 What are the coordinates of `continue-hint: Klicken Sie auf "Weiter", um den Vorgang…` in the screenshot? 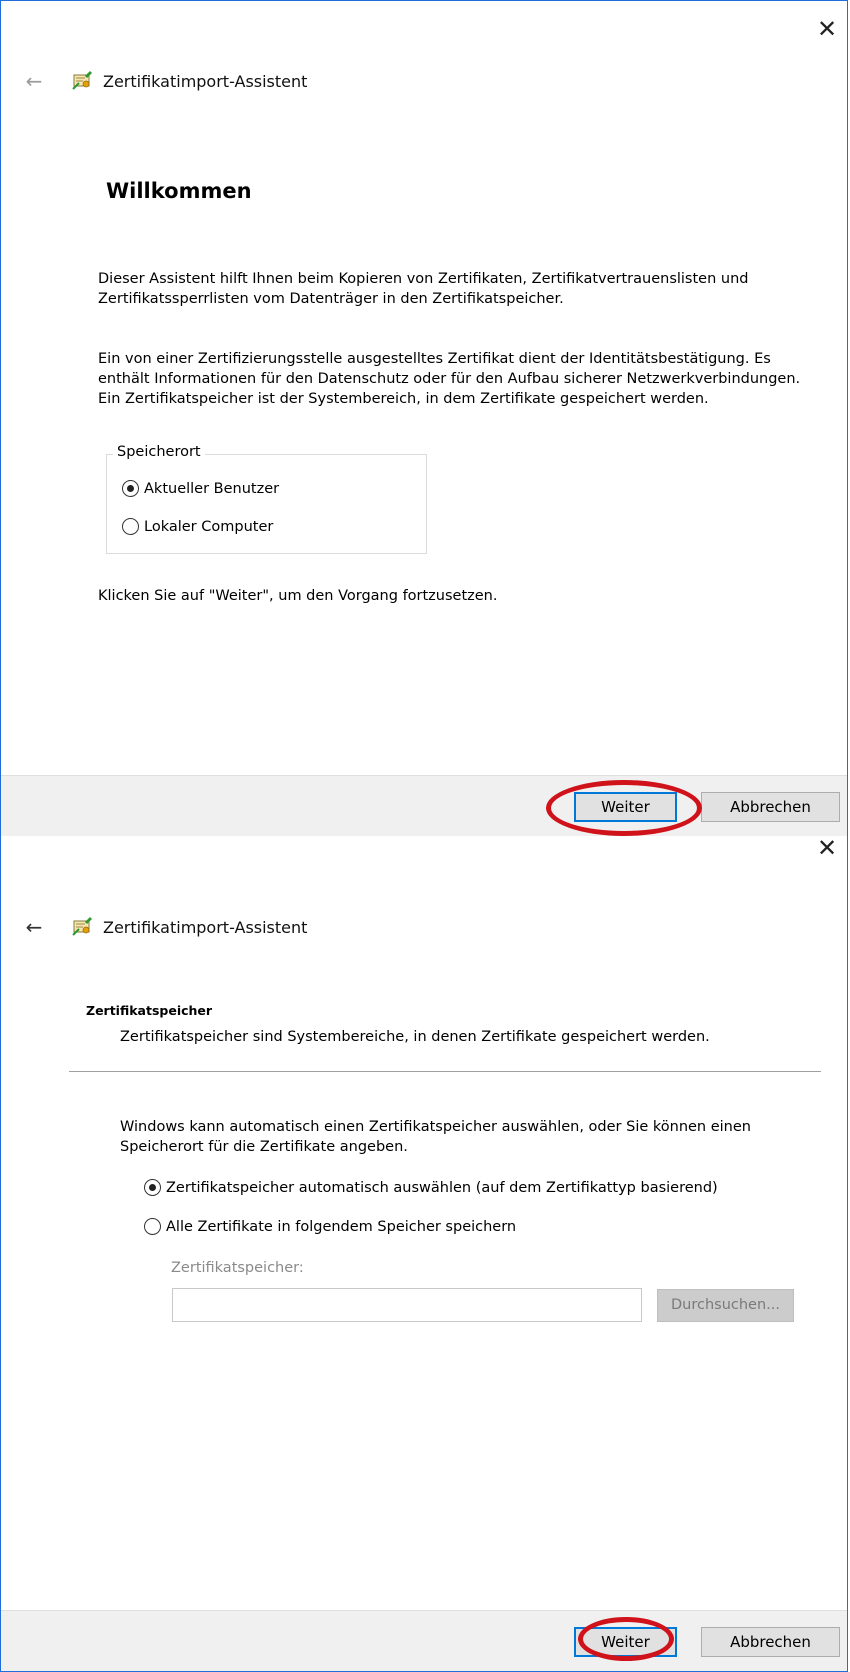 It's located at (298, 596).